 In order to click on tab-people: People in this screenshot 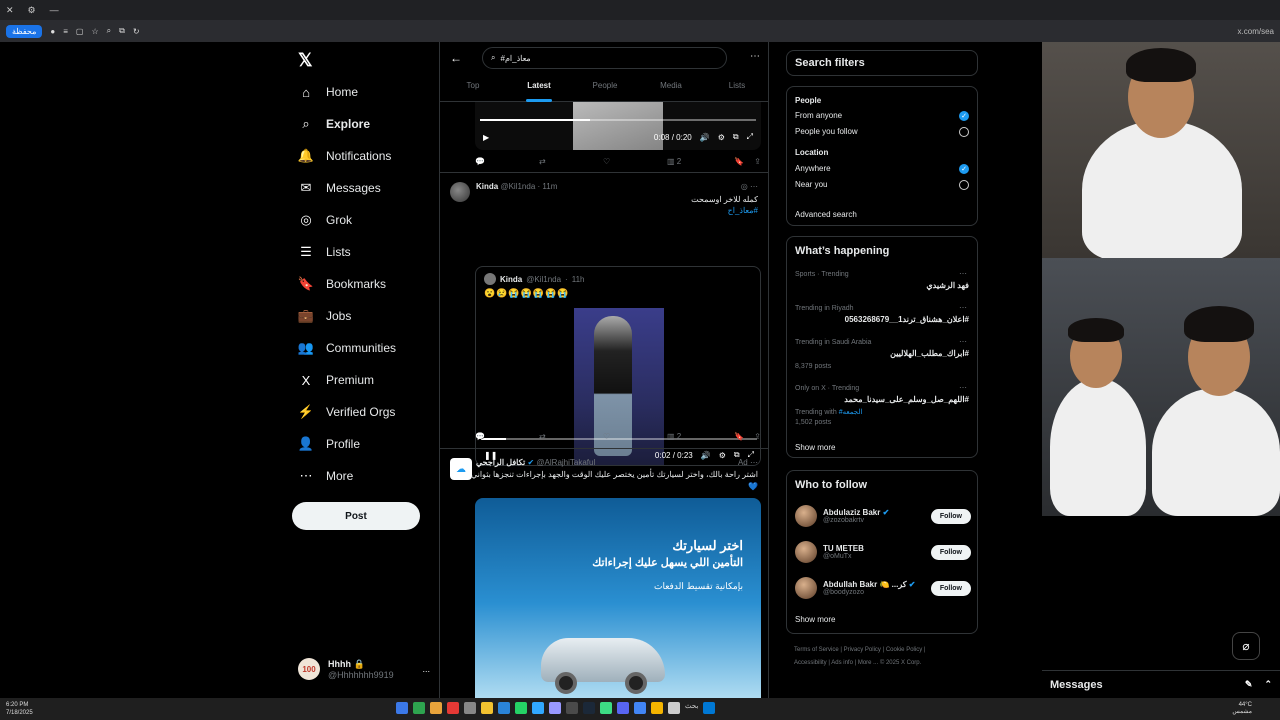, I will do `click(605, 90)`.